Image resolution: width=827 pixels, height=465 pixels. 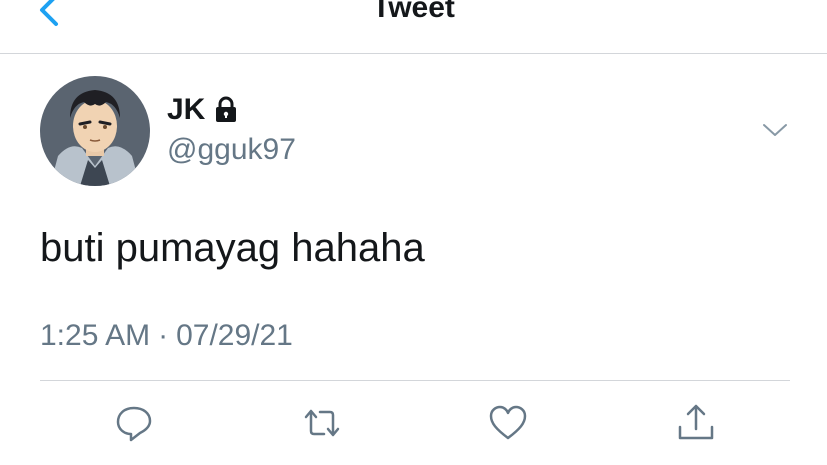 I want to click on lock-icon, so click(x=226, y=110).